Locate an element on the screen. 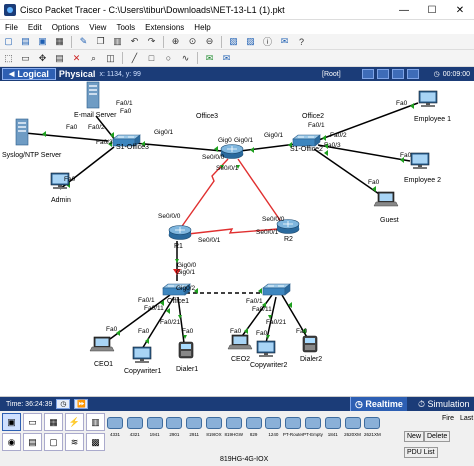 This screenshot has height=466, width=474. device-model: 2911 is located at coordinates (194, 434).